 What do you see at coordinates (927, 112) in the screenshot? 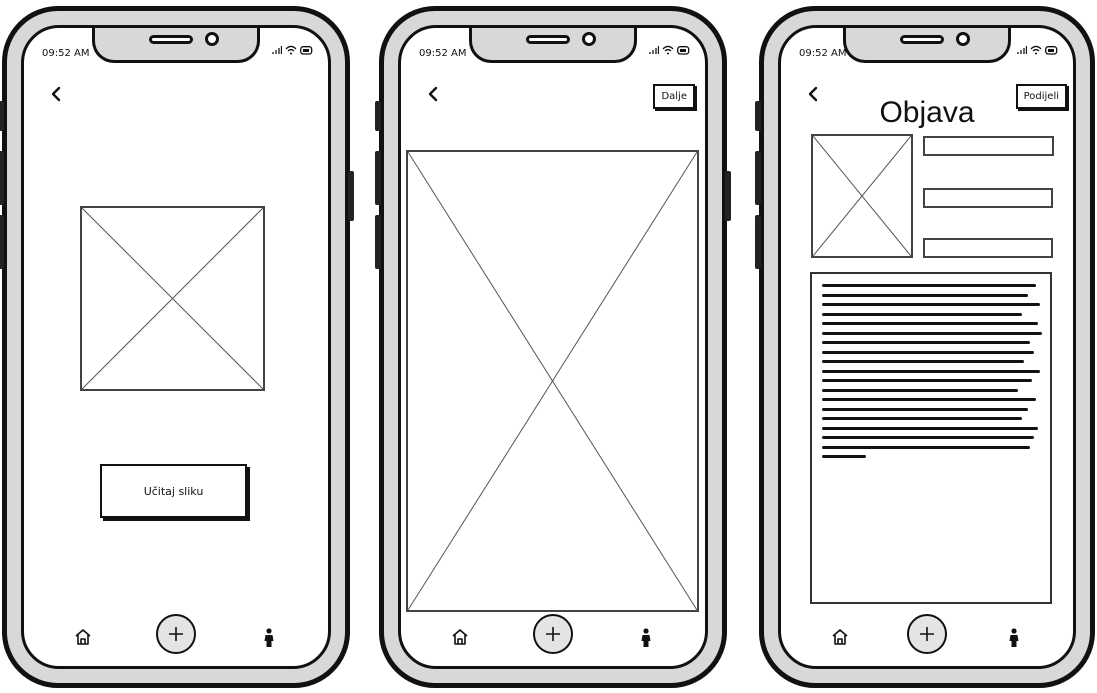
I see `page-title: Objava` at bounding box center [927, 112].